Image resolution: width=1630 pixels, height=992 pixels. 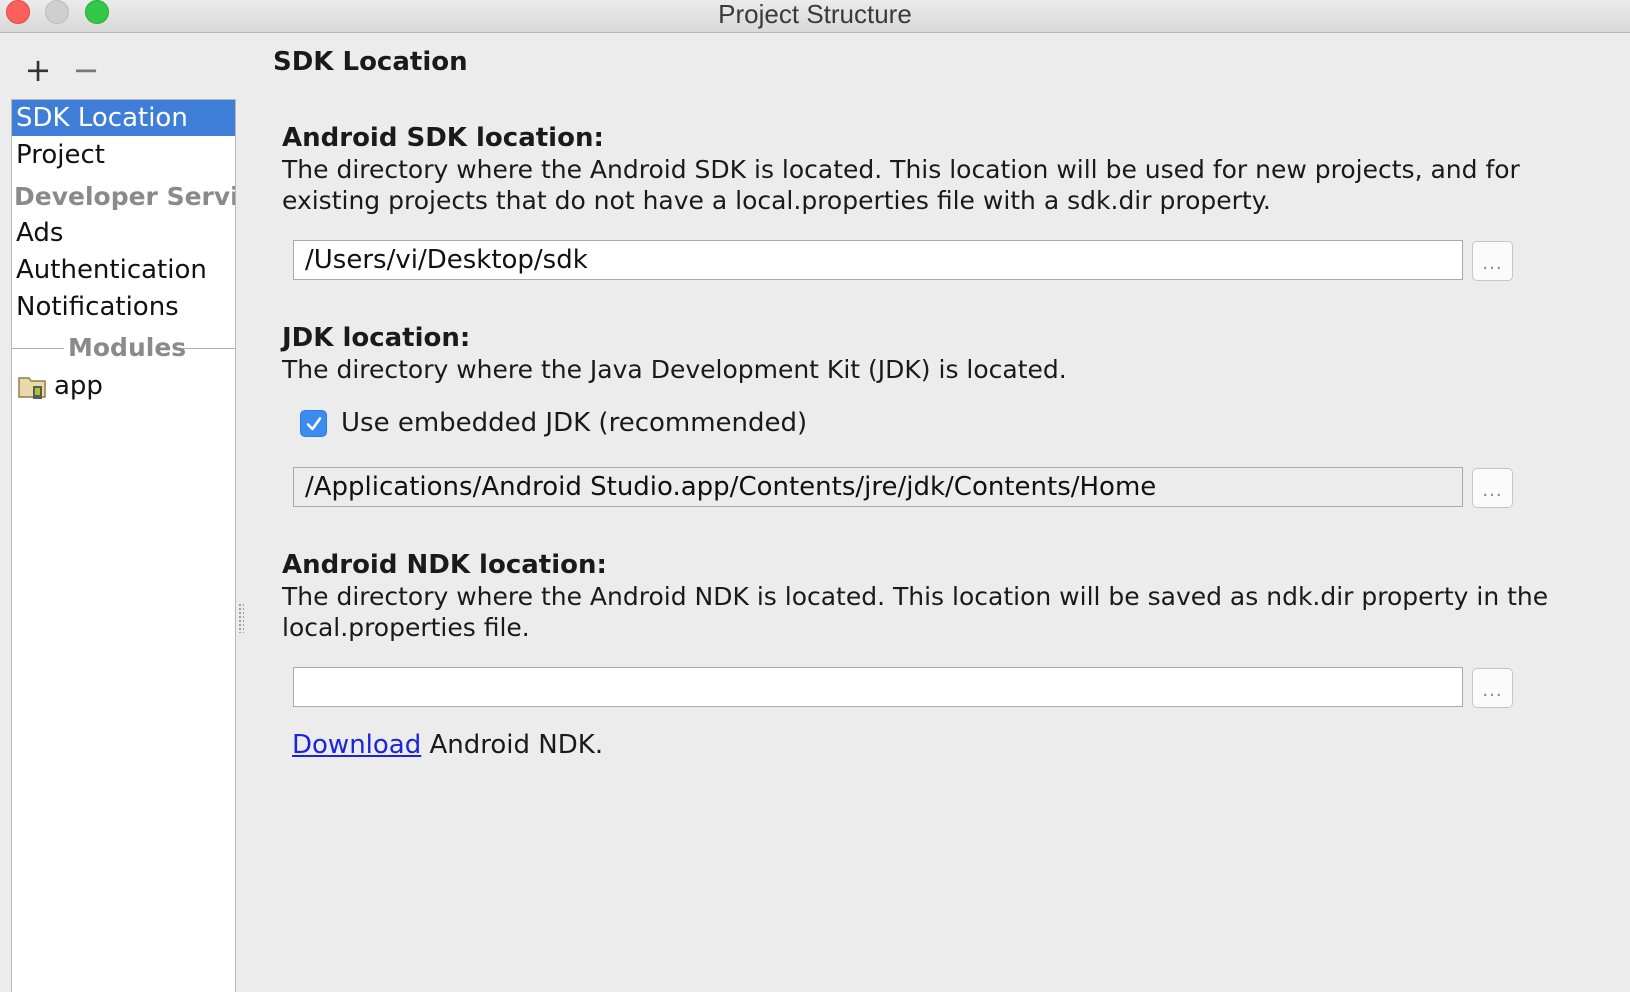 I want to click on checkmark-icon, so click(x=314, y=424).